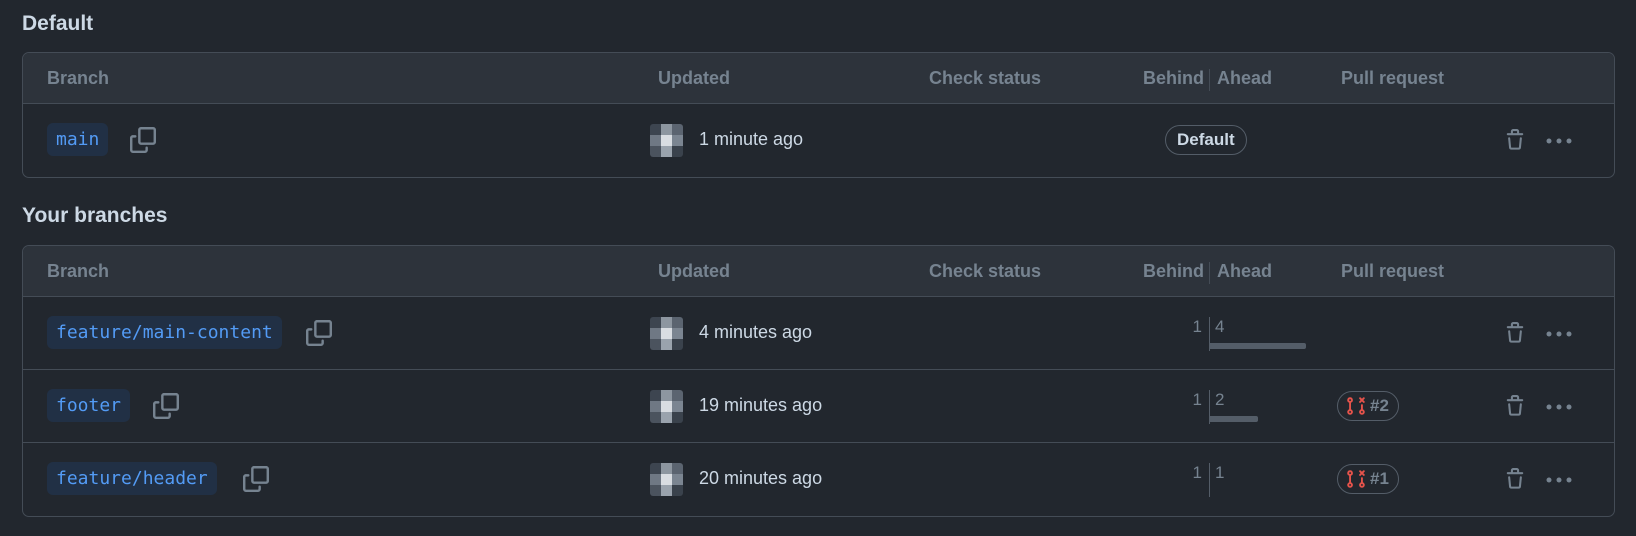 This screenshot has height=536, width=1636. What do you see at coordinates (58, 23) in the screenshot?
I see `section-title-default: Default` at bounding box center [58, 23].